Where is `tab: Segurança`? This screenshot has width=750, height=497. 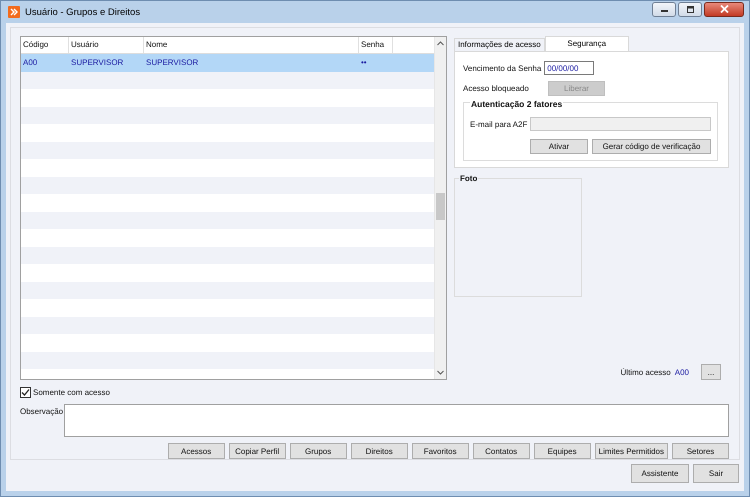
tab: Segurança is located at coordinates (586, 43).